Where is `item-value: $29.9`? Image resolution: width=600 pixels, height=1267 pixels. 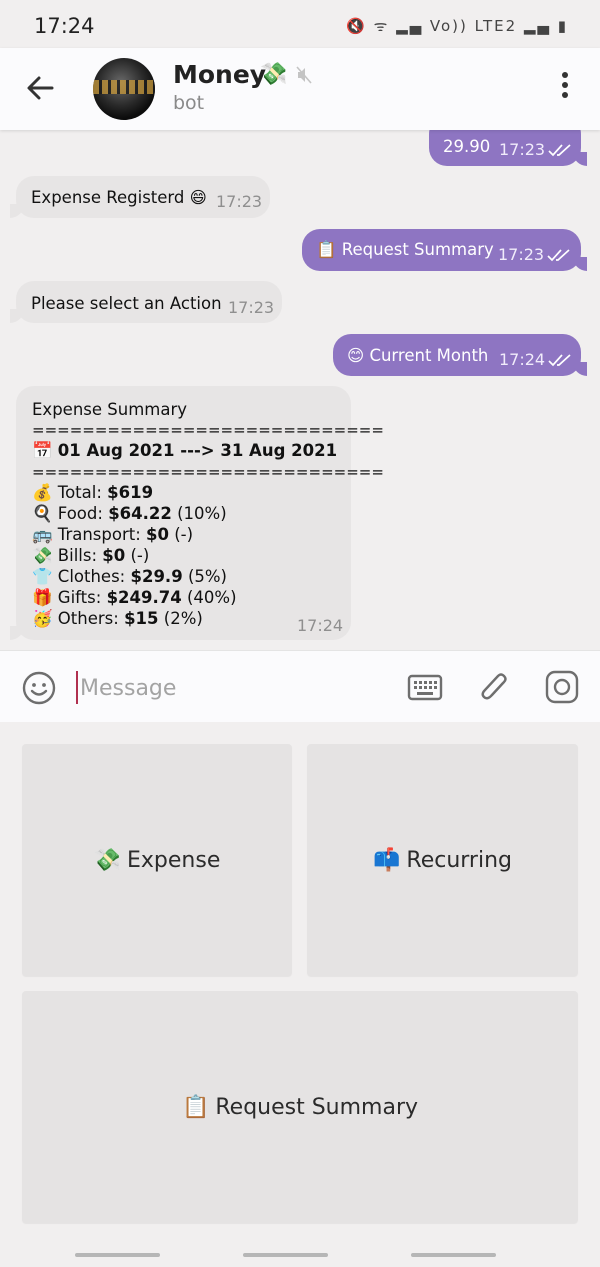 item-value: $29.9 is located at coordinates (156, 576).